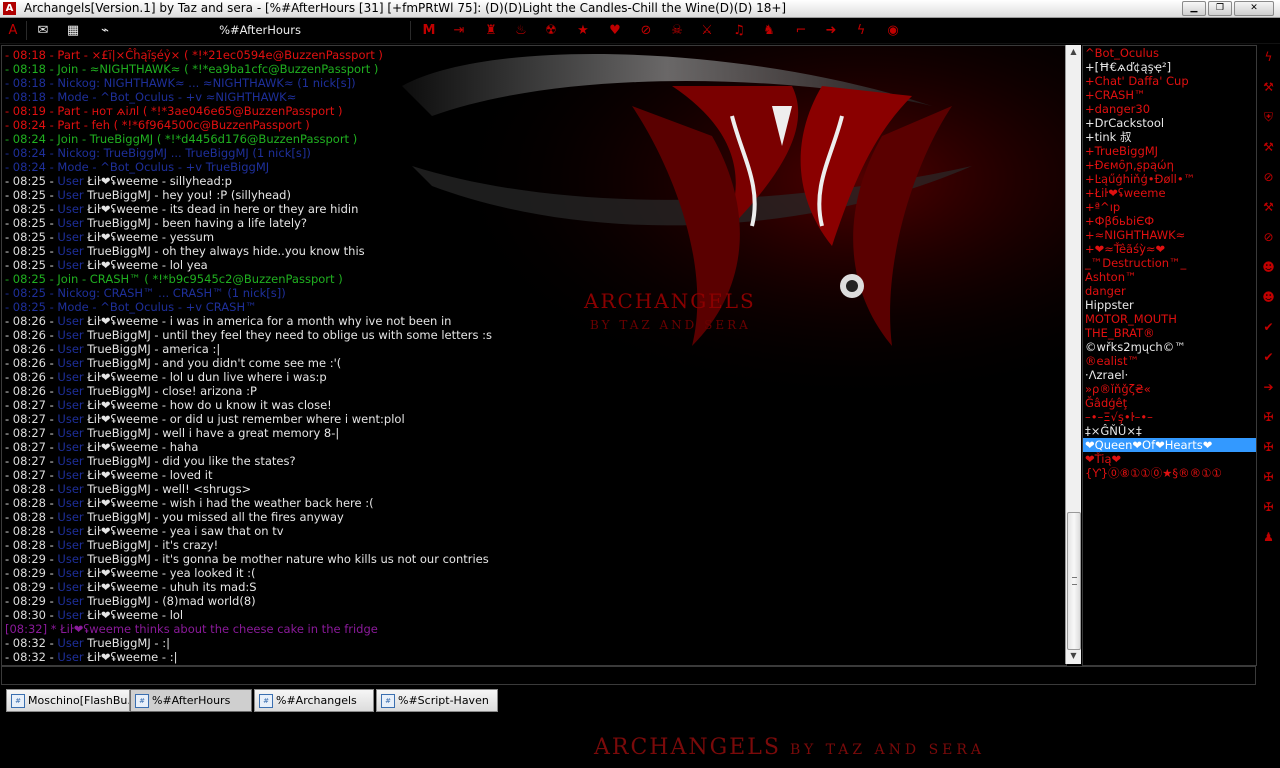  Describe the element at coordinates (191, 700) in the screenshot. I see `switchbar-button: # %#AfterHours` at that location.